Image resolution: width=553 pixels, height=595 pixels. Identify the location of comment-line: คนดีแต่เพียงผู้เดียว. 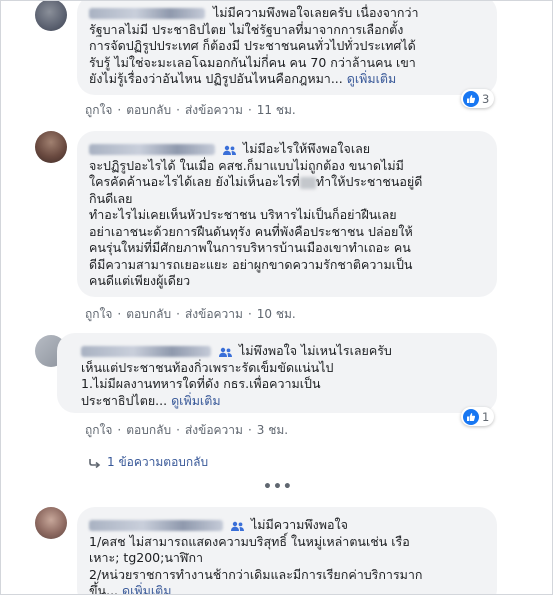
(140, 280).